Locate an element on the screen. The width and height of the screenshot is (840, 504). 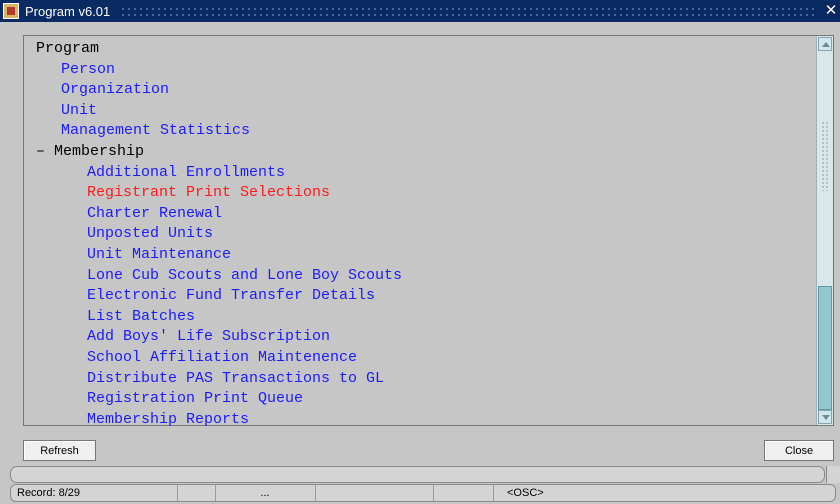
tree-item-lone-scouts: Lone Cub Scouts and Lone Boy Scouts is located at coordinates (423, 276).